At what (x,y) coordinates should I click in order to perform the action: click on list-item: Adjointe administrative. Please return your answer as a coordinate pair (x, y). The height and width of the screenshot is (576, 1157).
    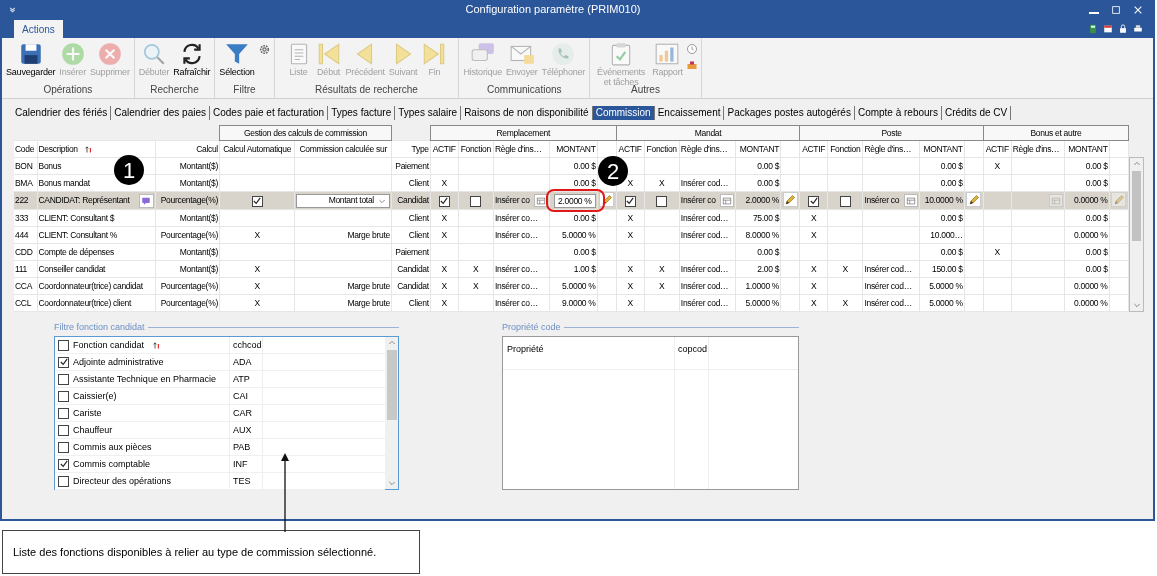
    Looking at the image, I should click on (118, 362).